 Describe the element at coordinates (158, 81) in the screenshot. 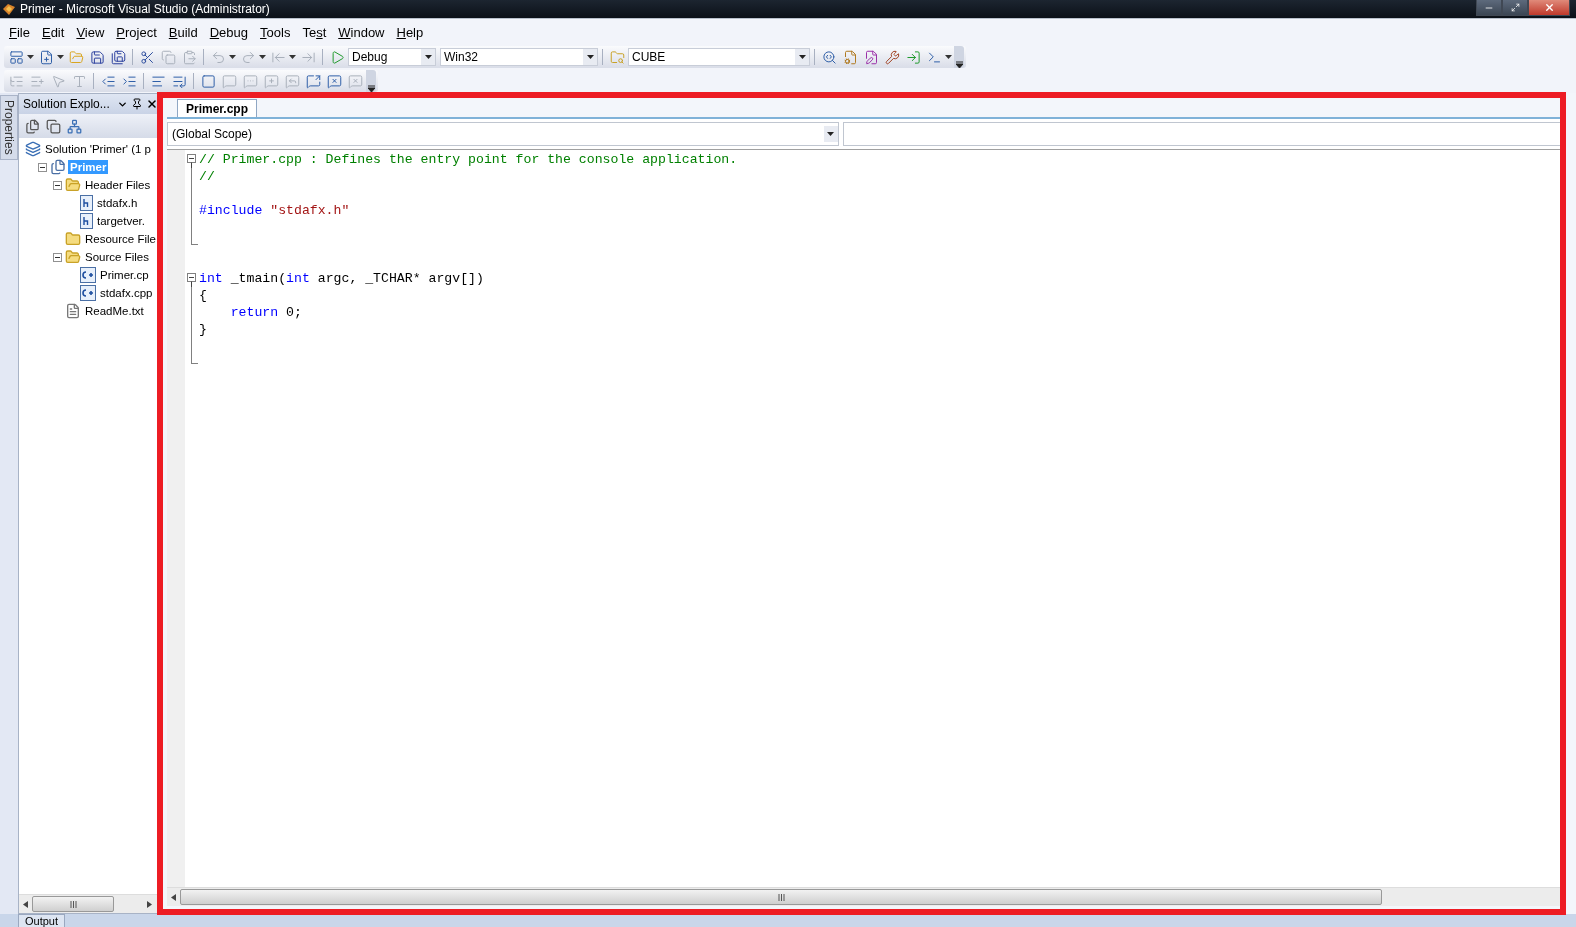

I see `comment-icon` at that location.